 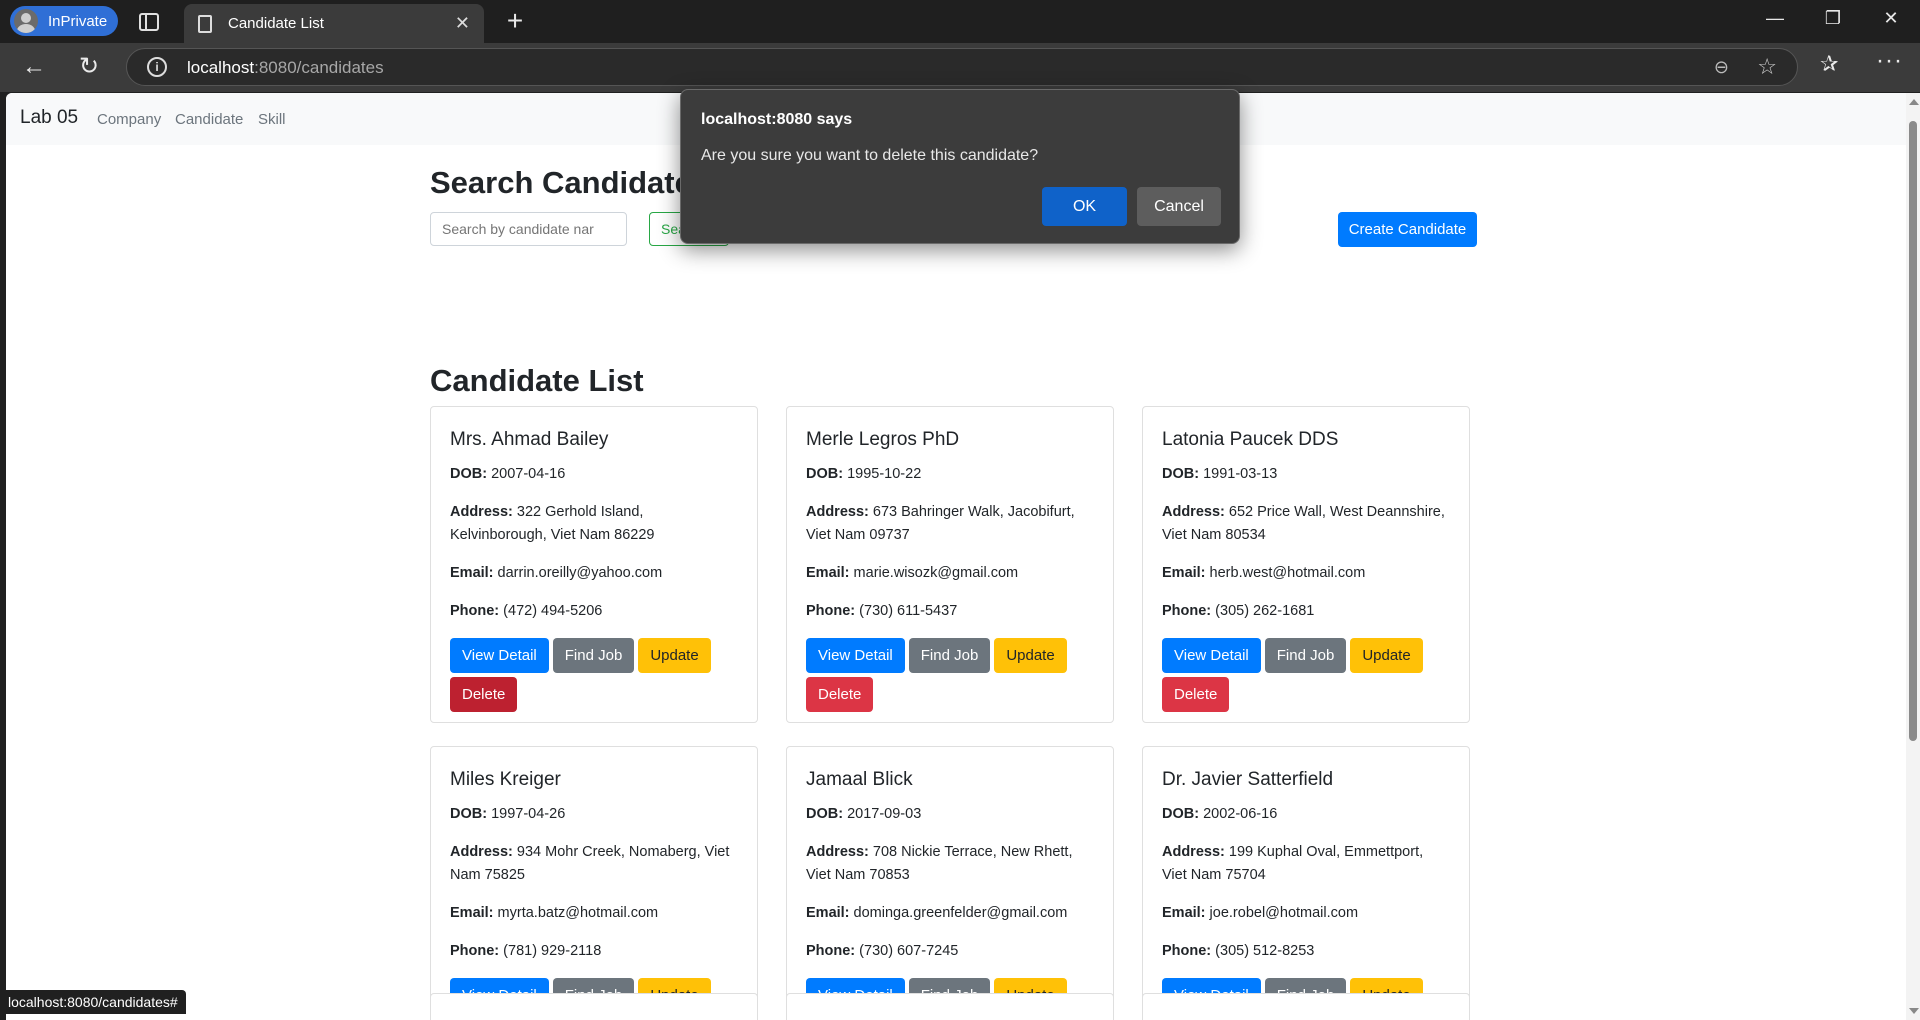 I want to click on dialog-ok-button: OK, so click(x=1084, y=206).